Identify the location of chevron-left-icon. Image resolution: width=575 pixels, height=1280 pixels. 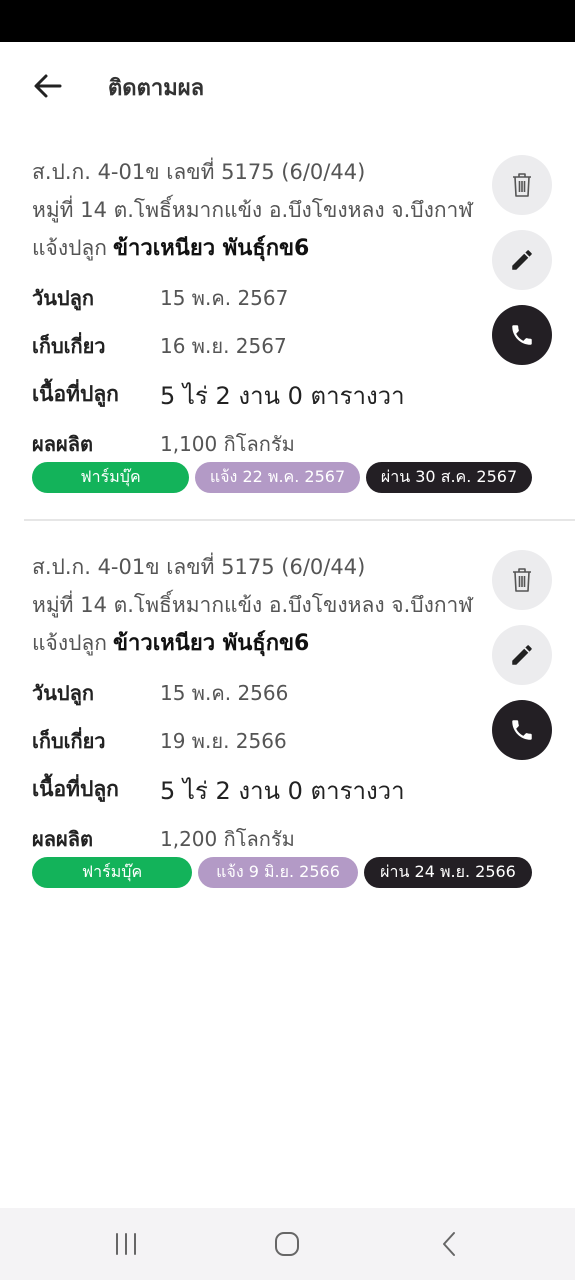
(449, 1244).